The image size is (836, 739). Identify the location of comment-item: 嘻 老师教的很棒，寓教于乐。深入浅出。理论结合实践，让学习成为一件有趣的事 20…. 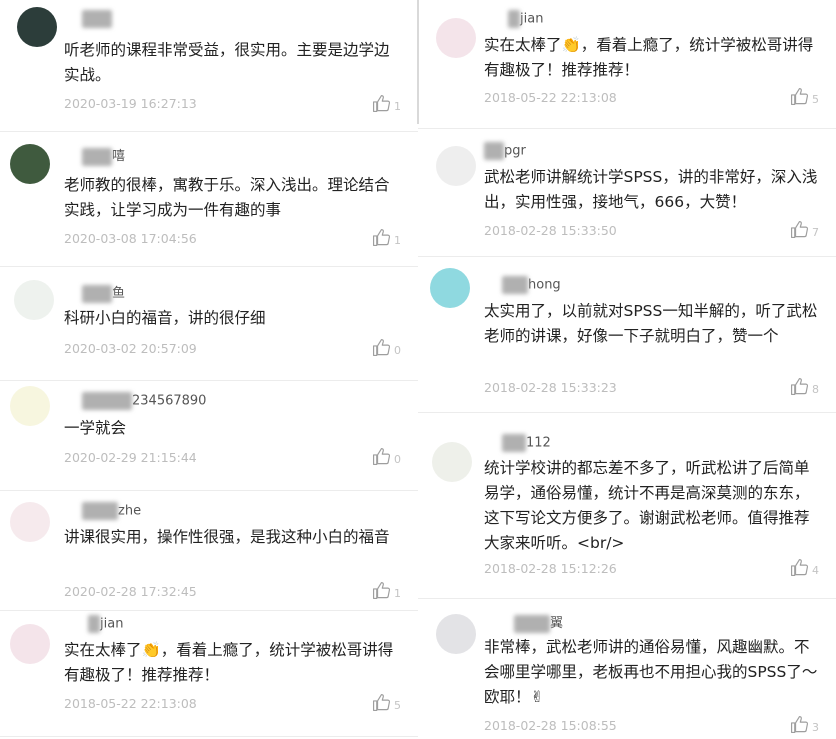
(209, 199).